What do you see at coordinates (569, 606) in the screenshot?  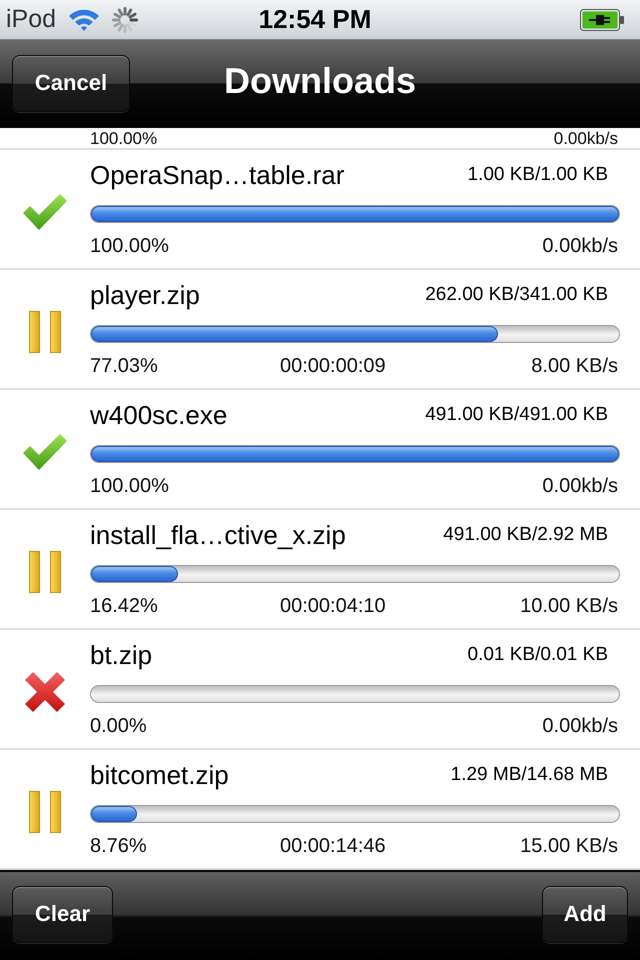 I see `speed-text: 10.00 KB/s` at bounding box center [569, 606].